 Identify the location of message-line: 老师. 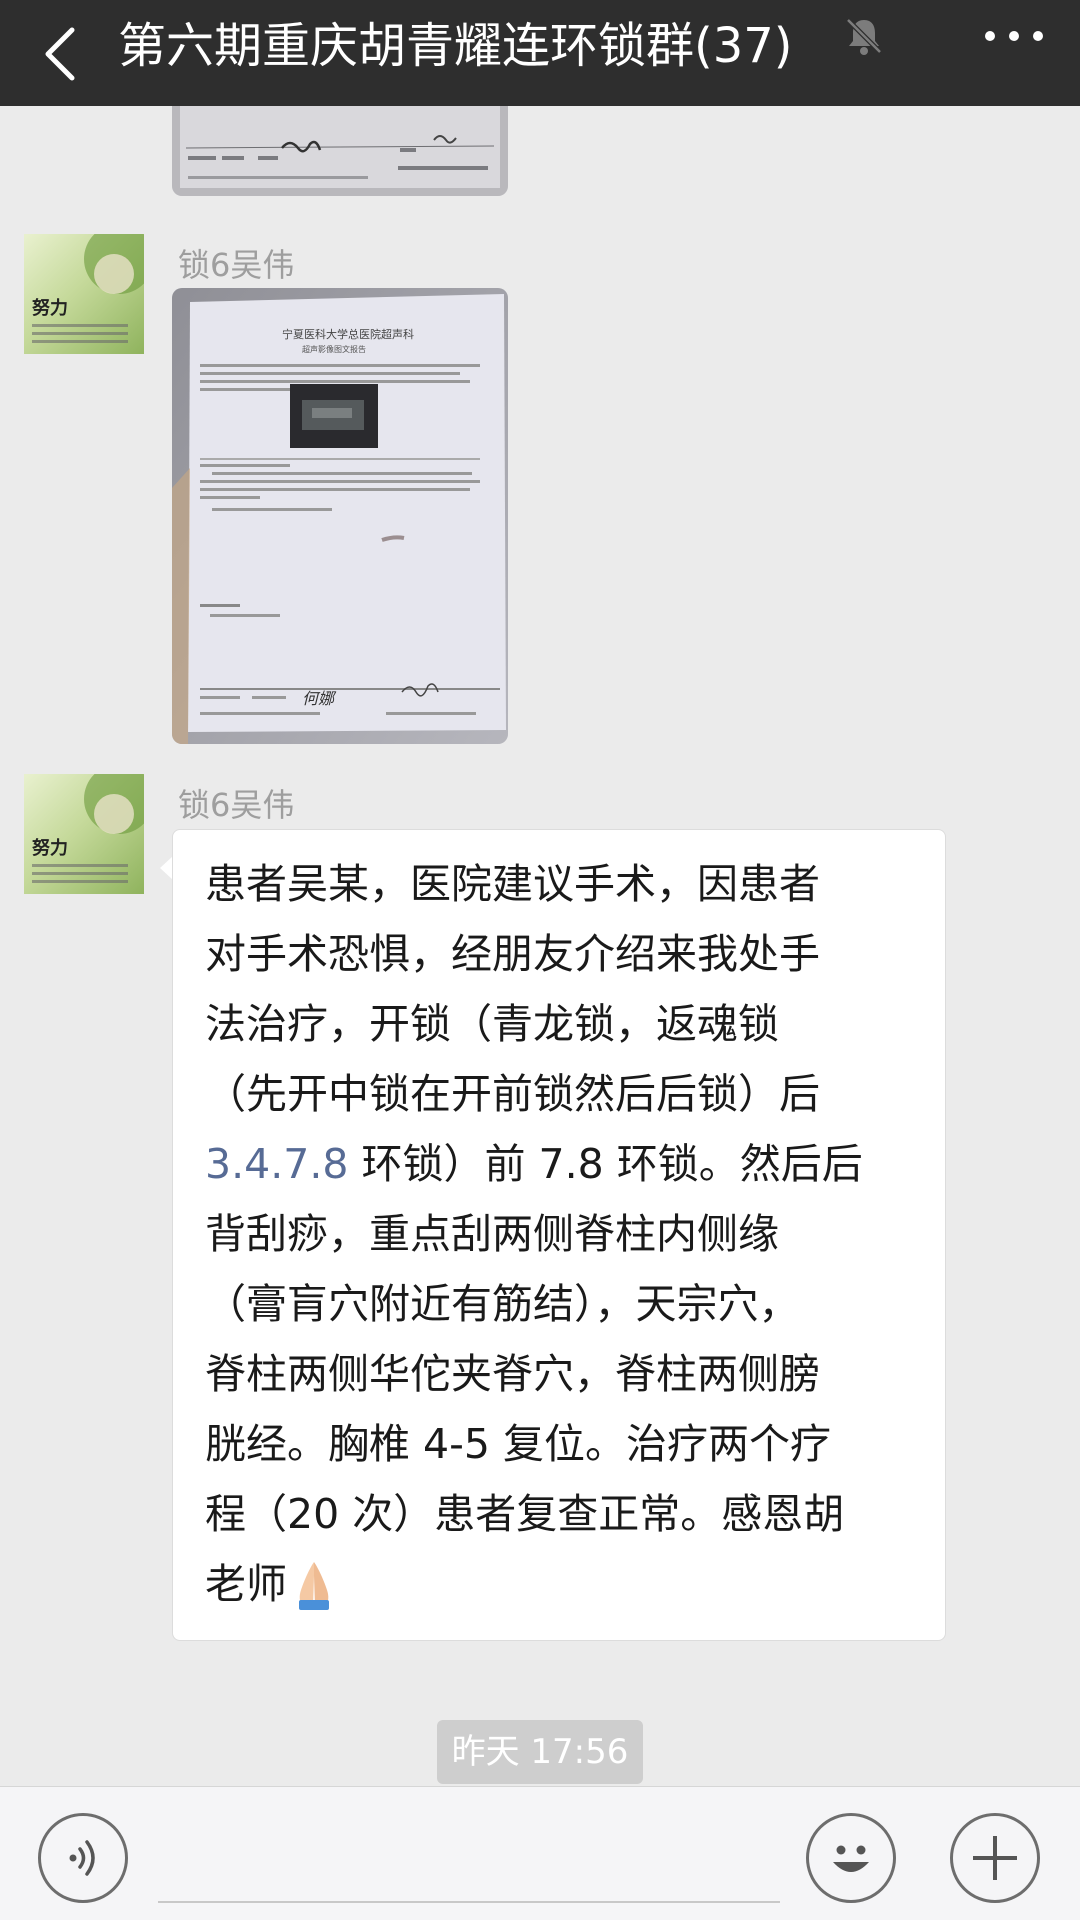
(273, 1584).